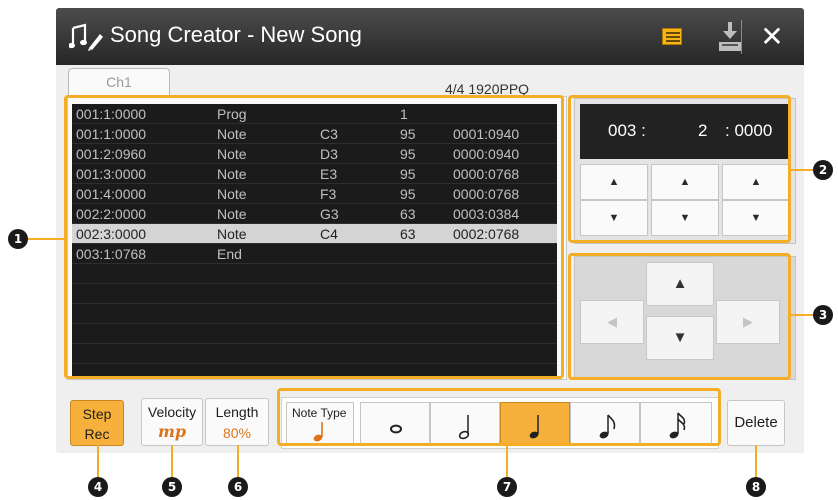 This screenshot has height=500, width=838. I want to click on whole-note-icon, so click(396, 429).